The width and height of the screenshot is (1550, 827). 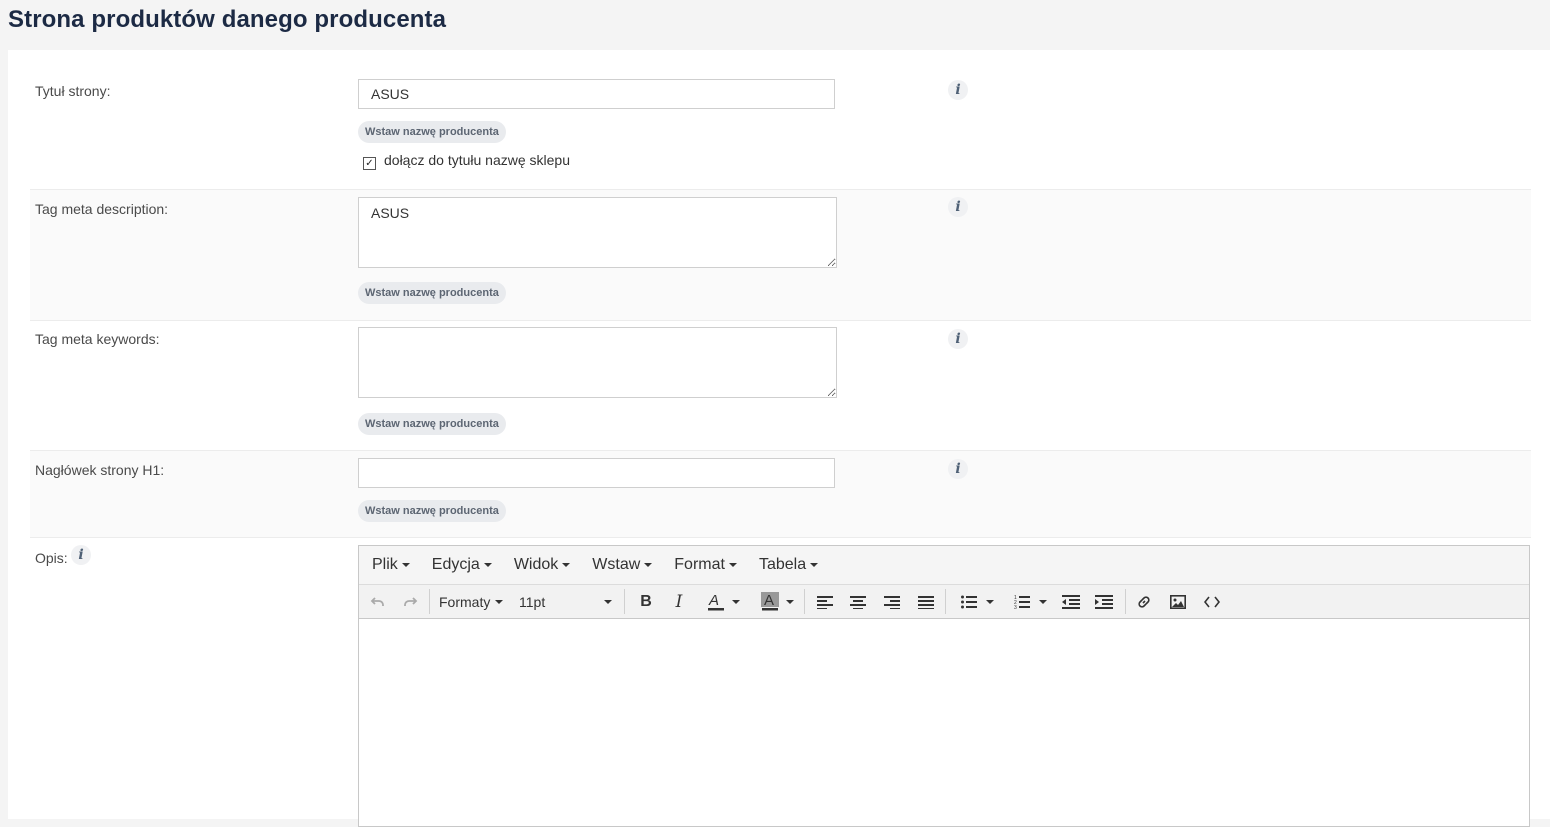 I want to click on redo-icon, so click(x=410, y=602).